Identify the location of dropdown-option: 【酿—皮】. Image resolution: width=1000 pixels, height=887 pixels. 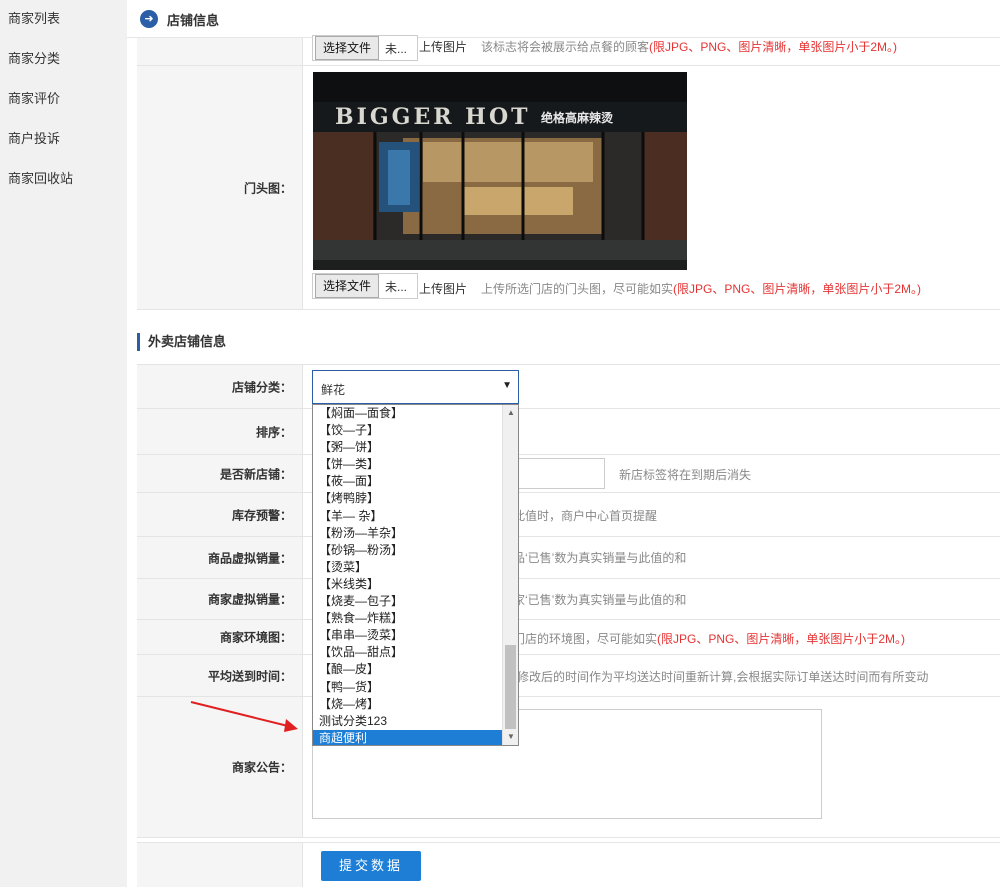
(415, 669).